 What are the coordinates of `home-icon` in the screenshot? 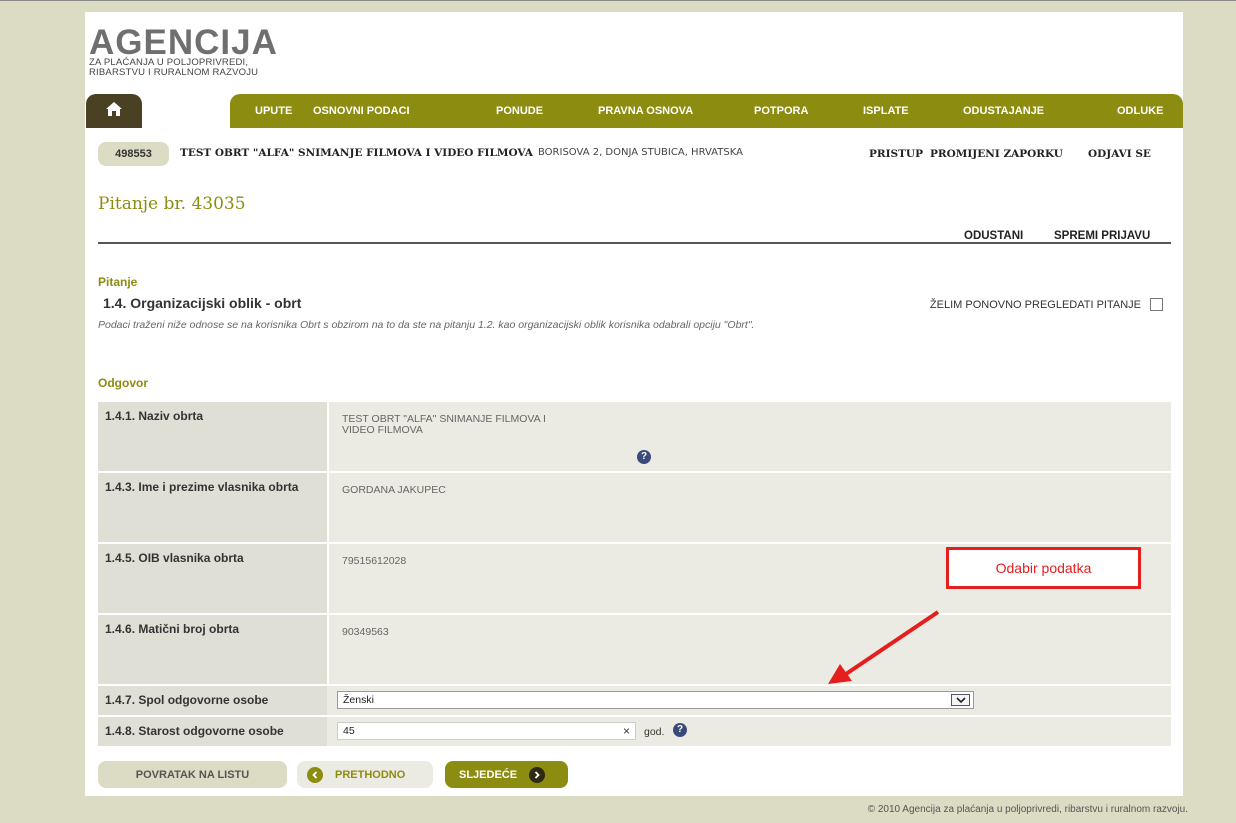 It's located at (114, 111).